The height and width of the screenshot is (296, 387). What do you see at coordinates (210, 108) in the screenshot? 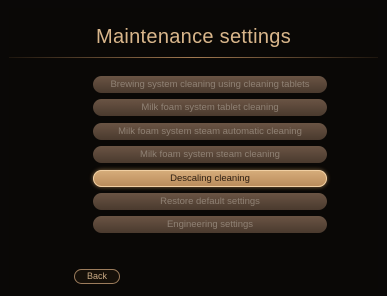
I see `menu-item-milk-foam-tablet-cleaning: Milk foam system tablet cleaning` at bounding box center [210, 108].